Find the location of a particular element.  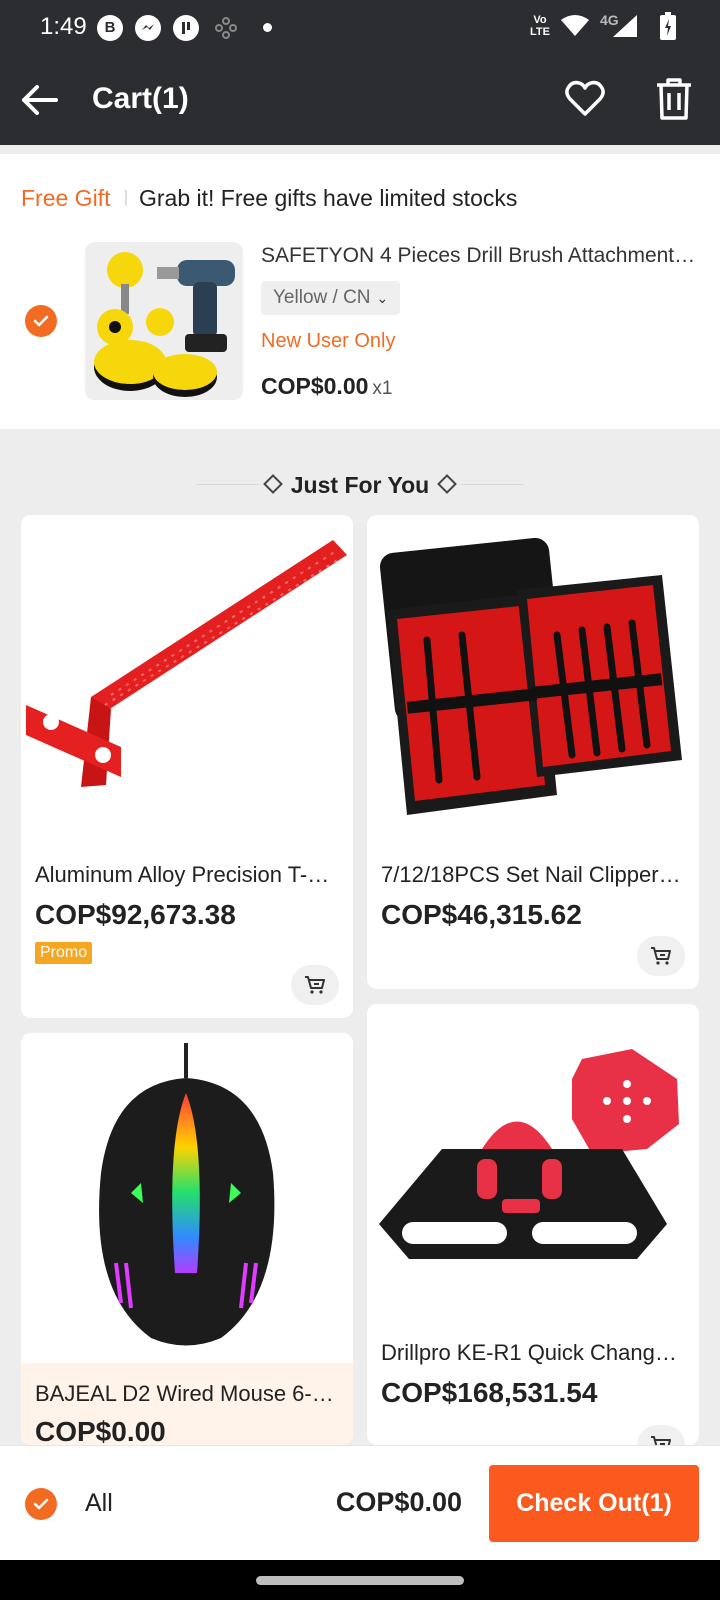

app-icon is located at coordinates (186, 28).